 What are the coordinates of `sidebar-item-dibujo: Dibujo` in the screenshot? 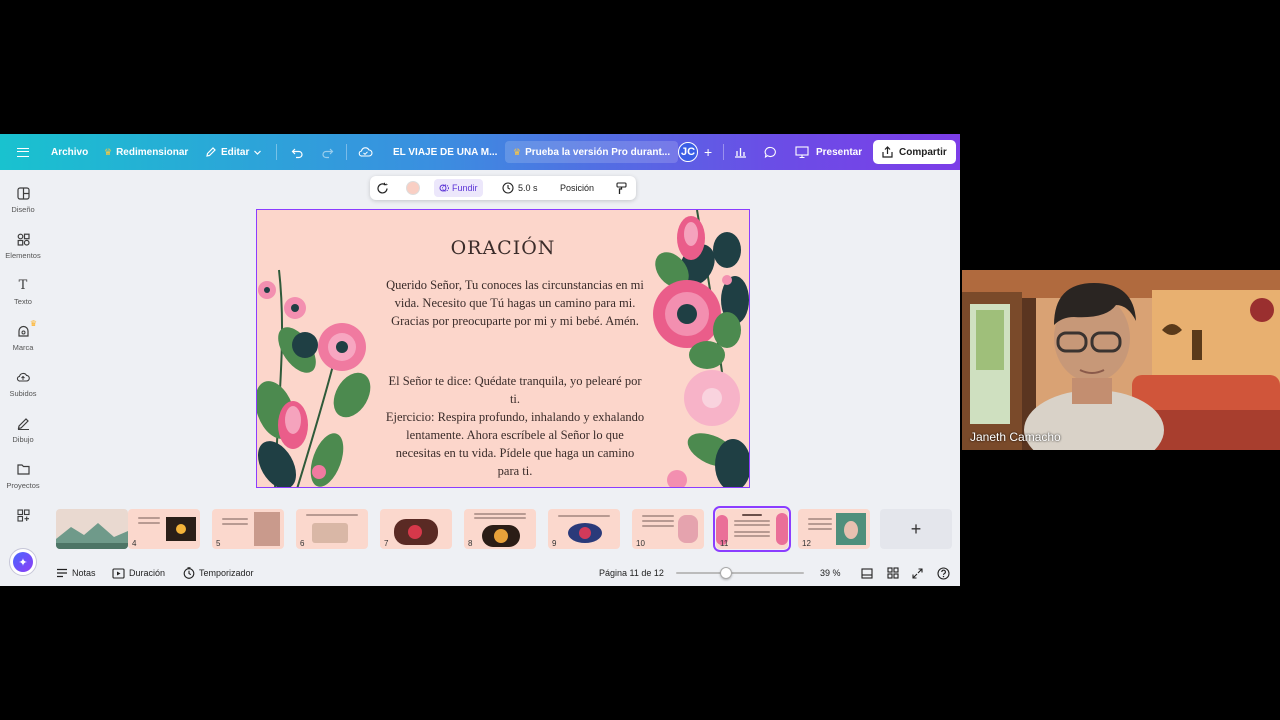 It's located at (23, 432).